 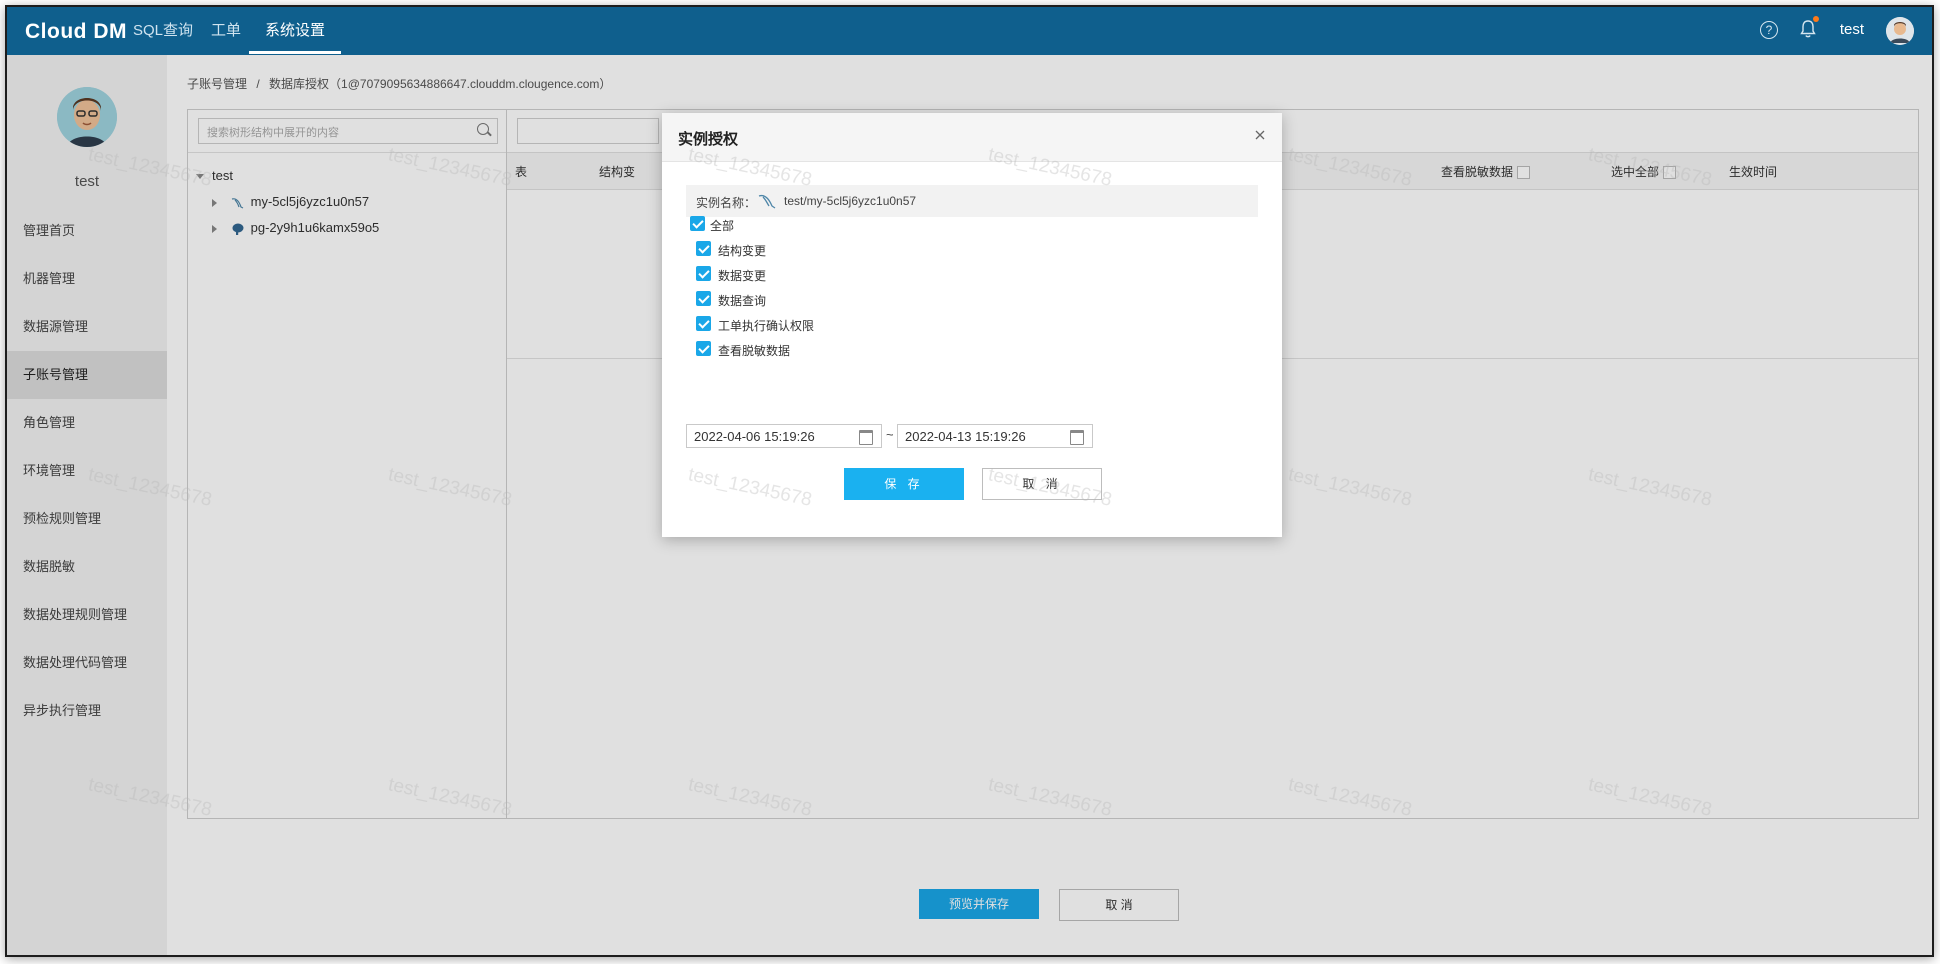 What do you see at coordinates (1260, 135) in the screenshot?
I see `close-icon` at bounding box center [1260, 135].